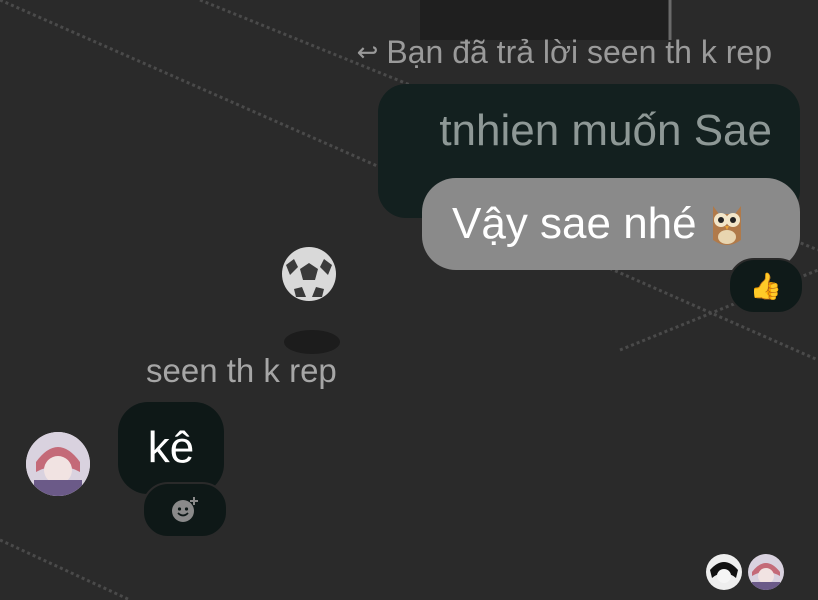  What do you see at coordinates (726, 225) in the screenshot?
I see `owl-emoji-icon` at bounding box center [726, 225].